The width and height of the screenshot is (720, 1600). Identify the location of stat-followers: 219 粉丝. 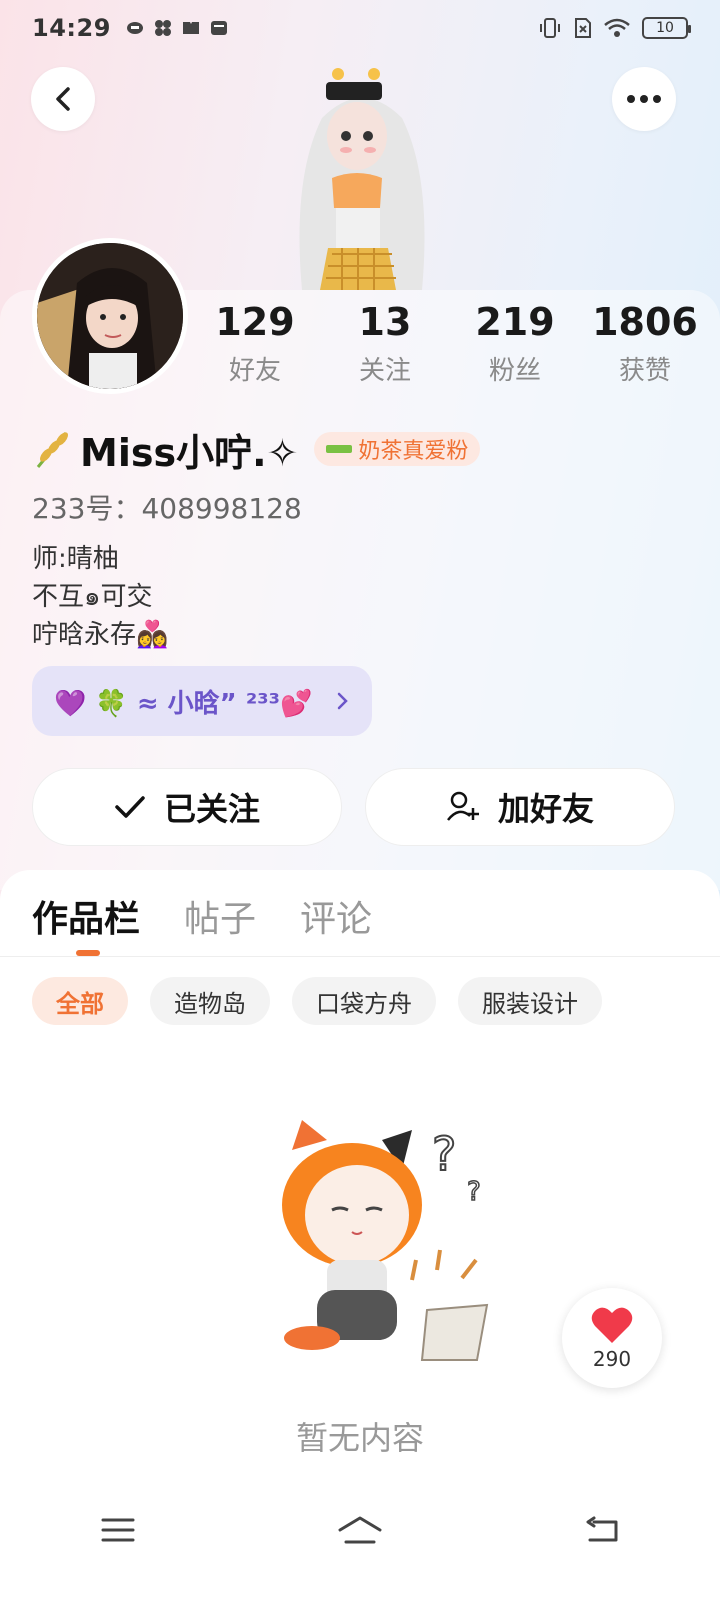
(515, 343).